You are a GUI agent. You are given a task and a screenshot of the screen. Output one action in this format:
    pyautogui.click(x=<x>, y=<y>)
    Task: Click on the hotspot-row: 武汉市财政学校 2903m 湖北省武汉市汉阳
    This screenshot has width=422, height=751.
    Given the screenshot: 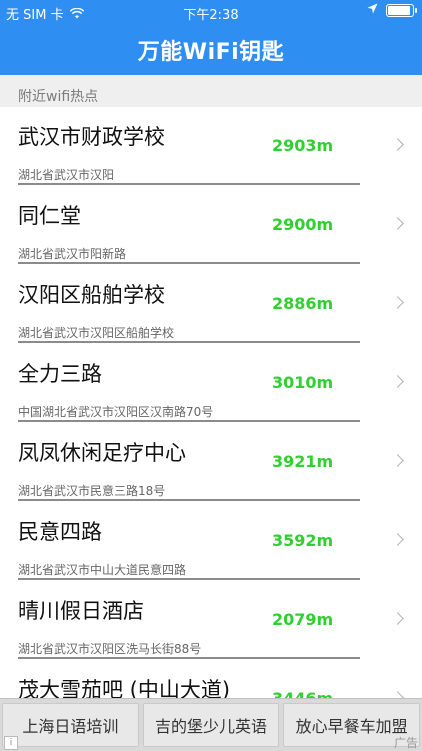 What is the action you would take?
    pyautogui.click(x=211, y=146)
    